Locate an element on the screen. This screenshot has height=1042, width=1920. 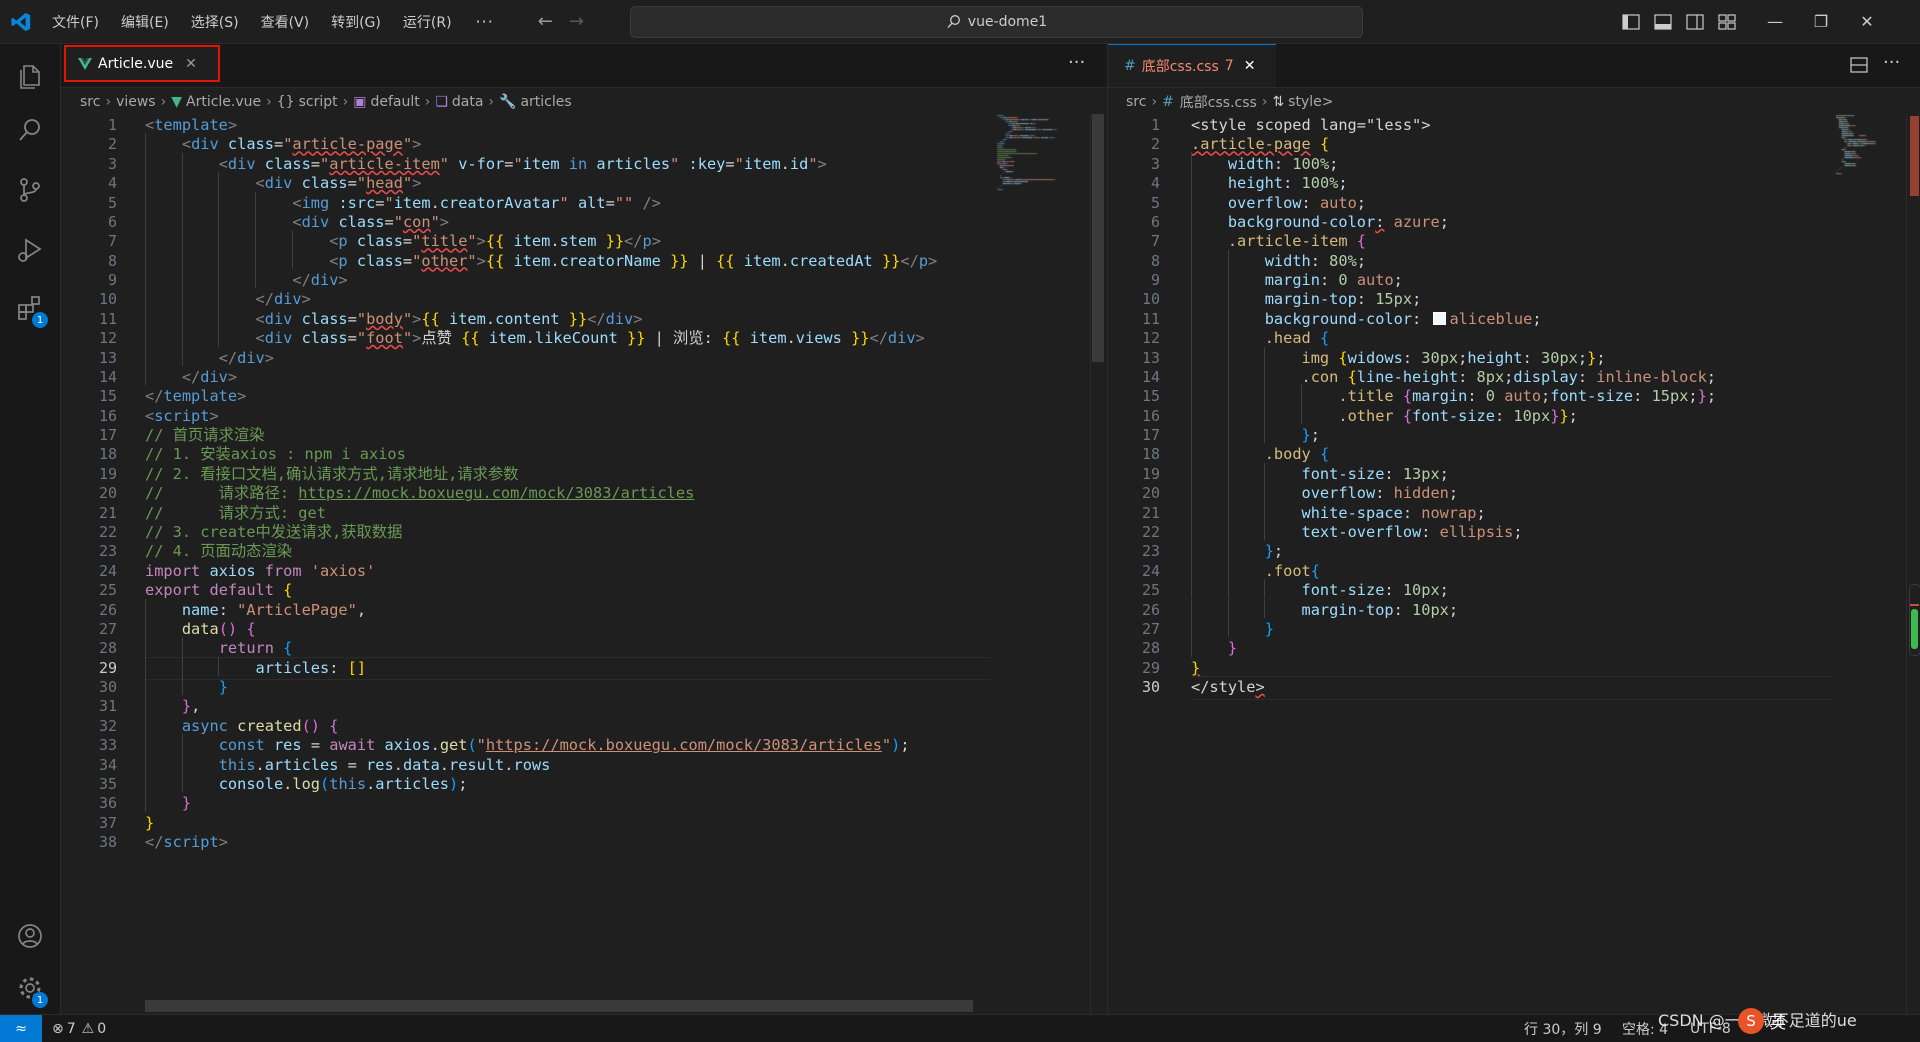
back-arrow-icon: ← is located at coordinates (545, 21).